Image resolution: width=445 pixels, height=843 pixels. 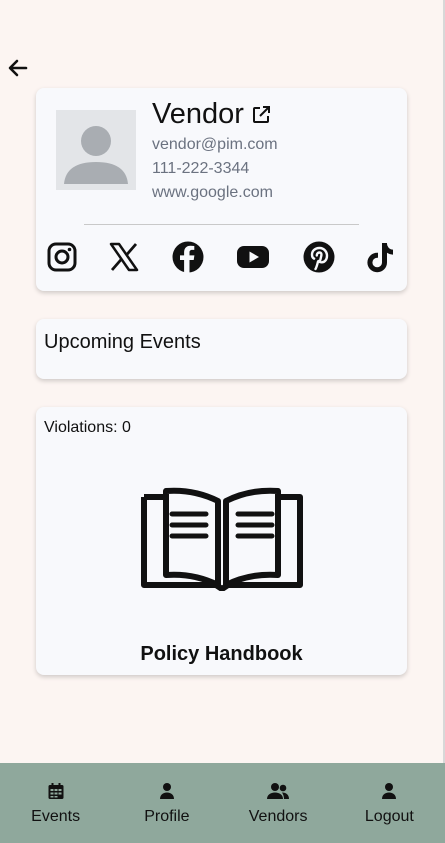 I want to click on bottom-navigation: Events Profile Vendors Logout, so click(x=222, y=803).